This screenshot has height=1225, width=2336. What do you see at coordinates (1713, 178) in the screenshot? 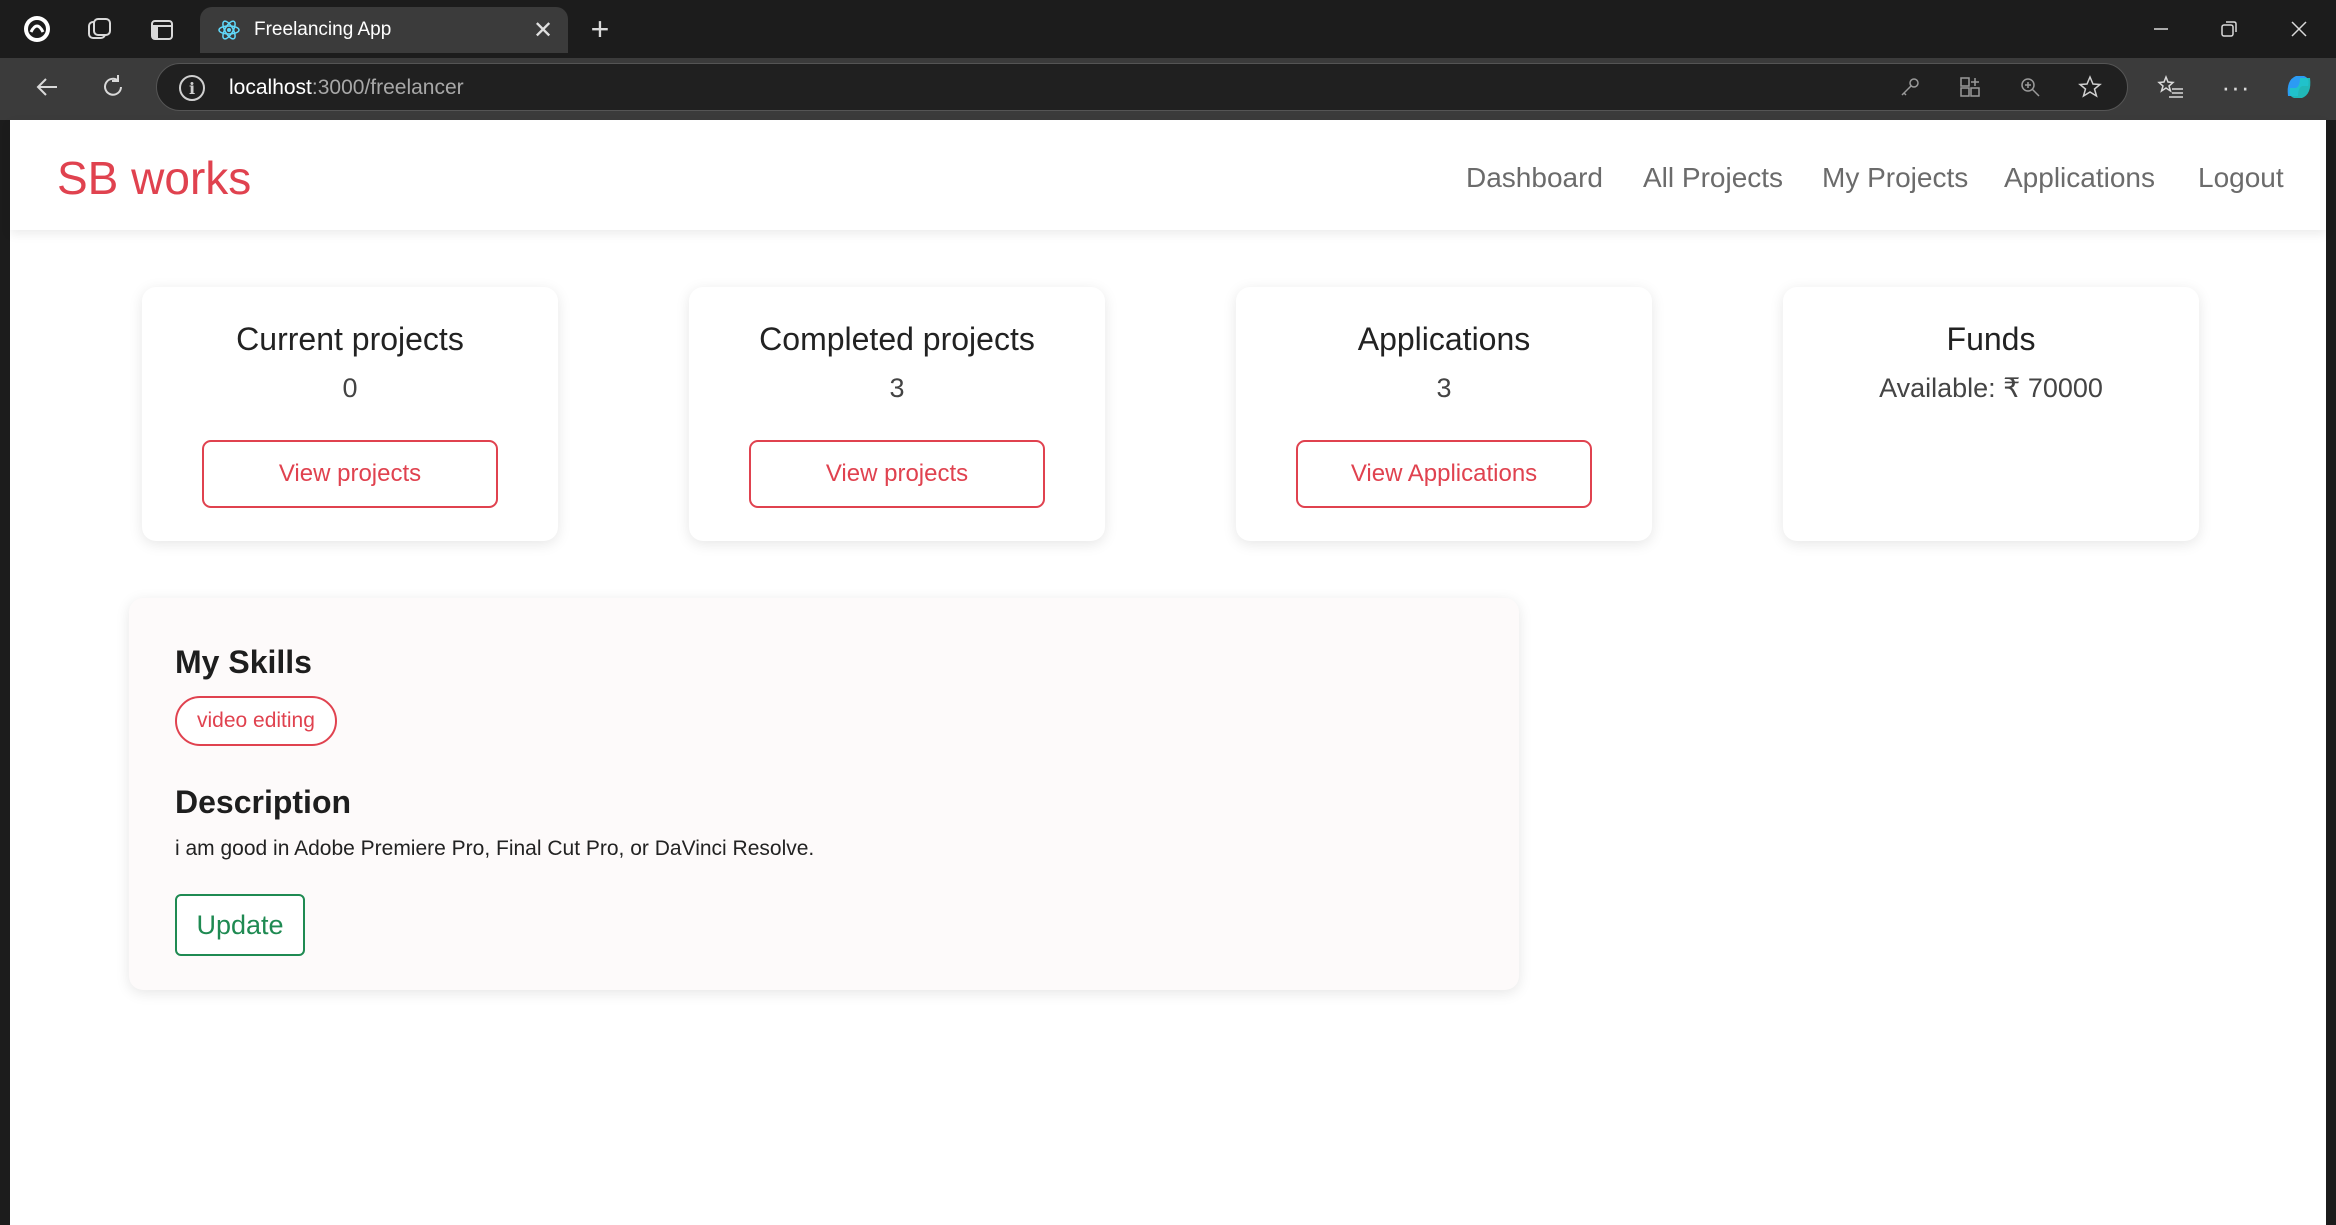
I see `nav-all-projects: All Projects` at bounding box center [1713, 178].